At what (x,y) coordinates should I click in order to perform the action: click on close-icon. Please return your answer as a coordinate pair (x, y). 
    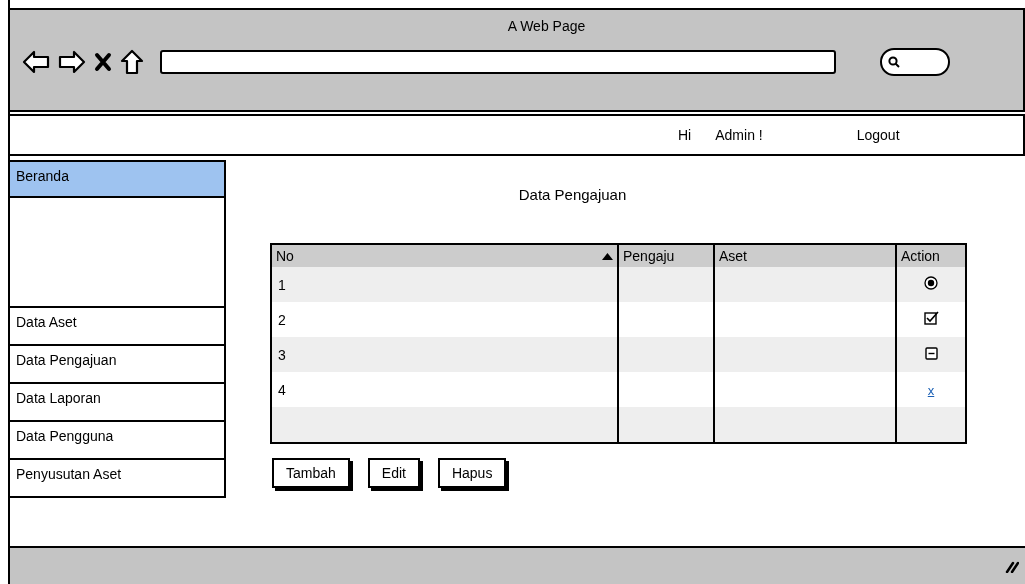
    Looking at the image, I should click on (103, 62).